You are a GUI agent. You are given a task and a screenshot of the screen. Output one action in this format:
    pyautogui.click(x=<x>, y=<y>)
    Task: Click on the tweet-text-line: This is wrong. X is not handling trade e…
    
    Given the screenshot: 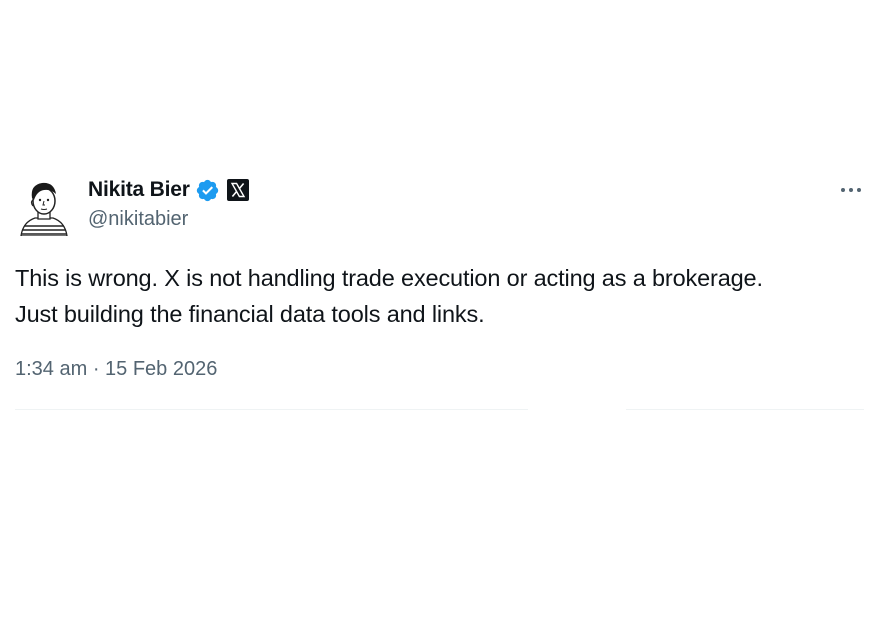 What is the action you would take?
    pyautogui.click(x=389, y=278)
    